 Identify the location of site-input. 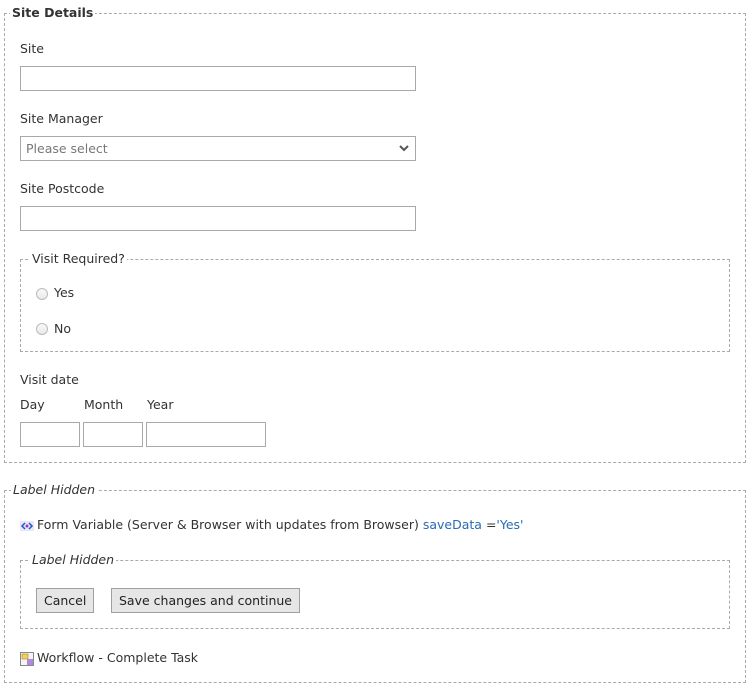
(218, 78).